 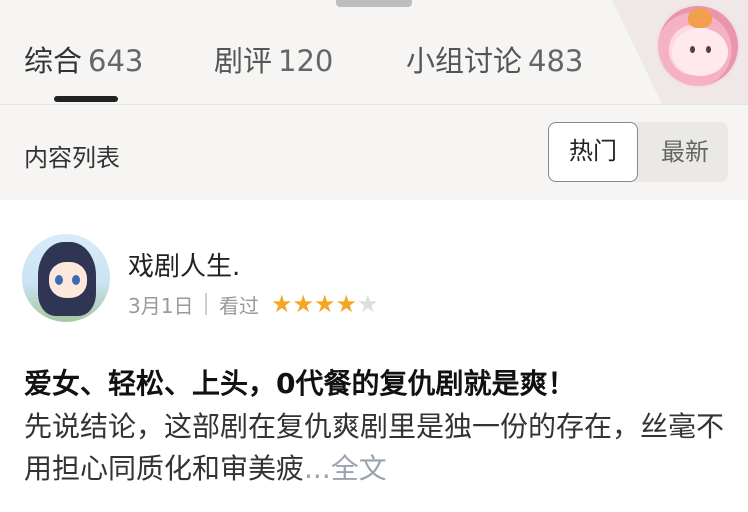 I want to click on rating-stars: ★ ★ ★ ★ ★, so click(x=325, y=304).